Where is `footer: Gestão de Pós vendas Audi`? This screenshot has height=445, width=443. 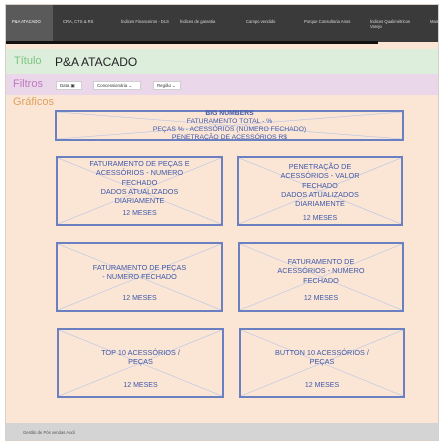
footer: Gestão de Pós vendas Audi is located at coordinates (222, 431).